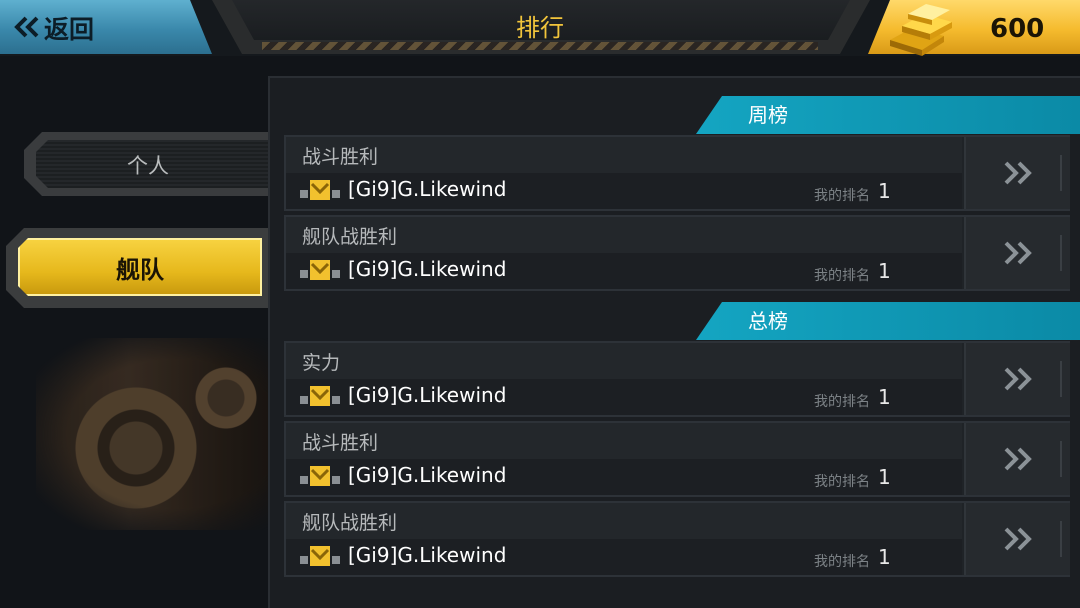  What do you see at coordinates (152, 434) in the screenshot?
I see `machinery-decoration` at bounding box center [152, 434].